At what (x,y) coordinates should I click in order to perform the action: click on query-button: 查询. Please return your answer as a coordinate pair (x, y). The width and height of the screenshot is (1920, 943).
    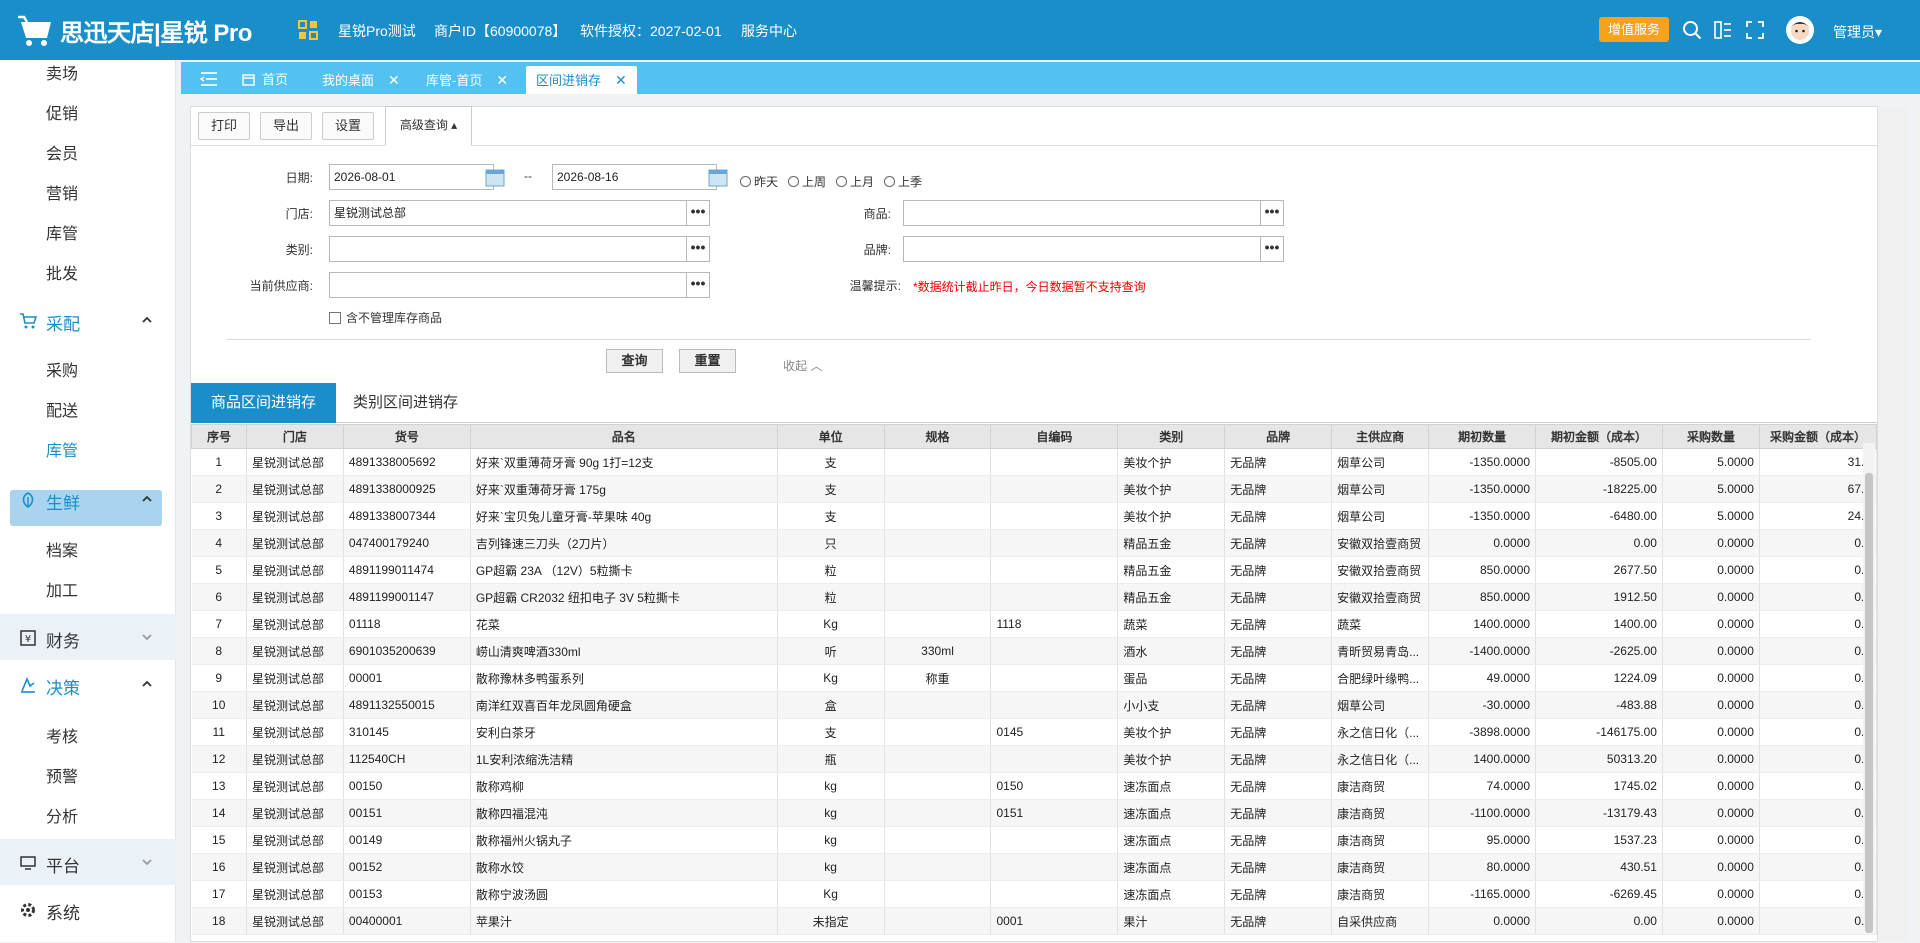
    Looking at the image, I should click on (634, 361).